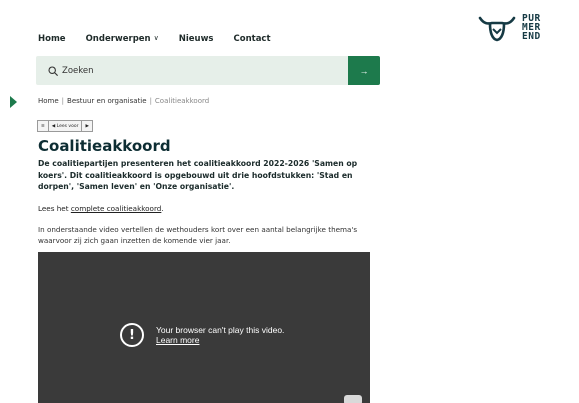  I want to click on search-input, so click(202, 70).